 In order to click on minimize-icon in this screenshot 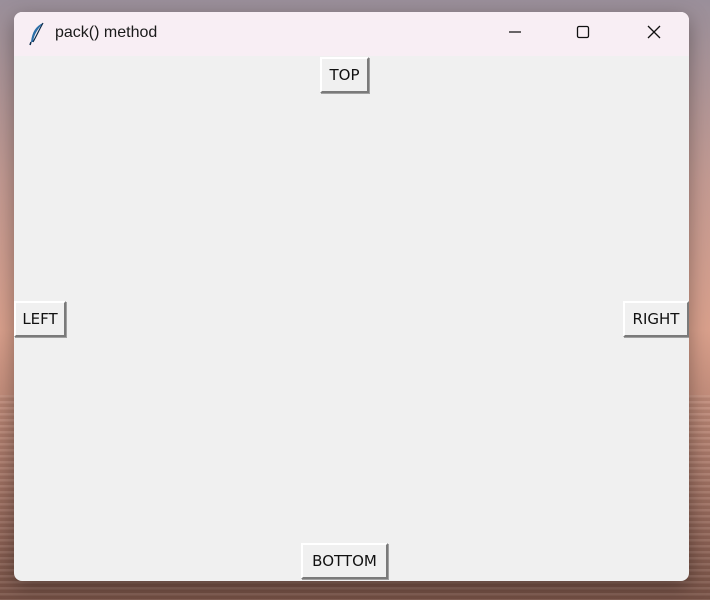, I will do `click(515, 34)`.